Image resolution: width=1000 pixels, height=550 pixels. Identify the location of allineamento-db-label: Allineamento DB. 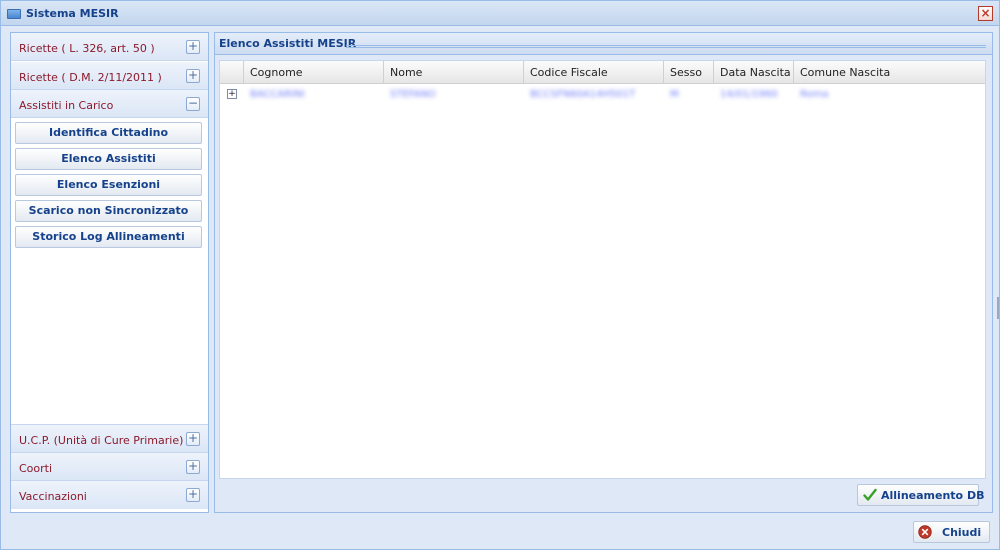
(933, 495).